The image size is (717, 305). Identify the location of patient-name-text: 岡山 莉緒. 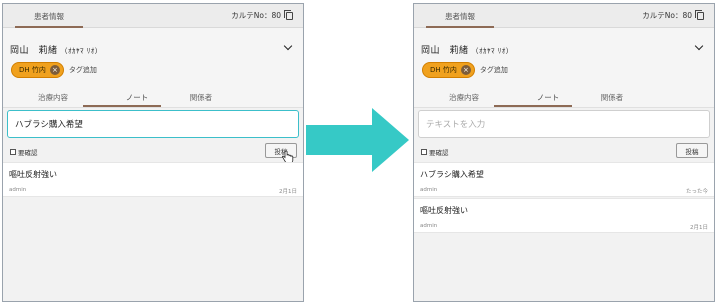
(445, 51).